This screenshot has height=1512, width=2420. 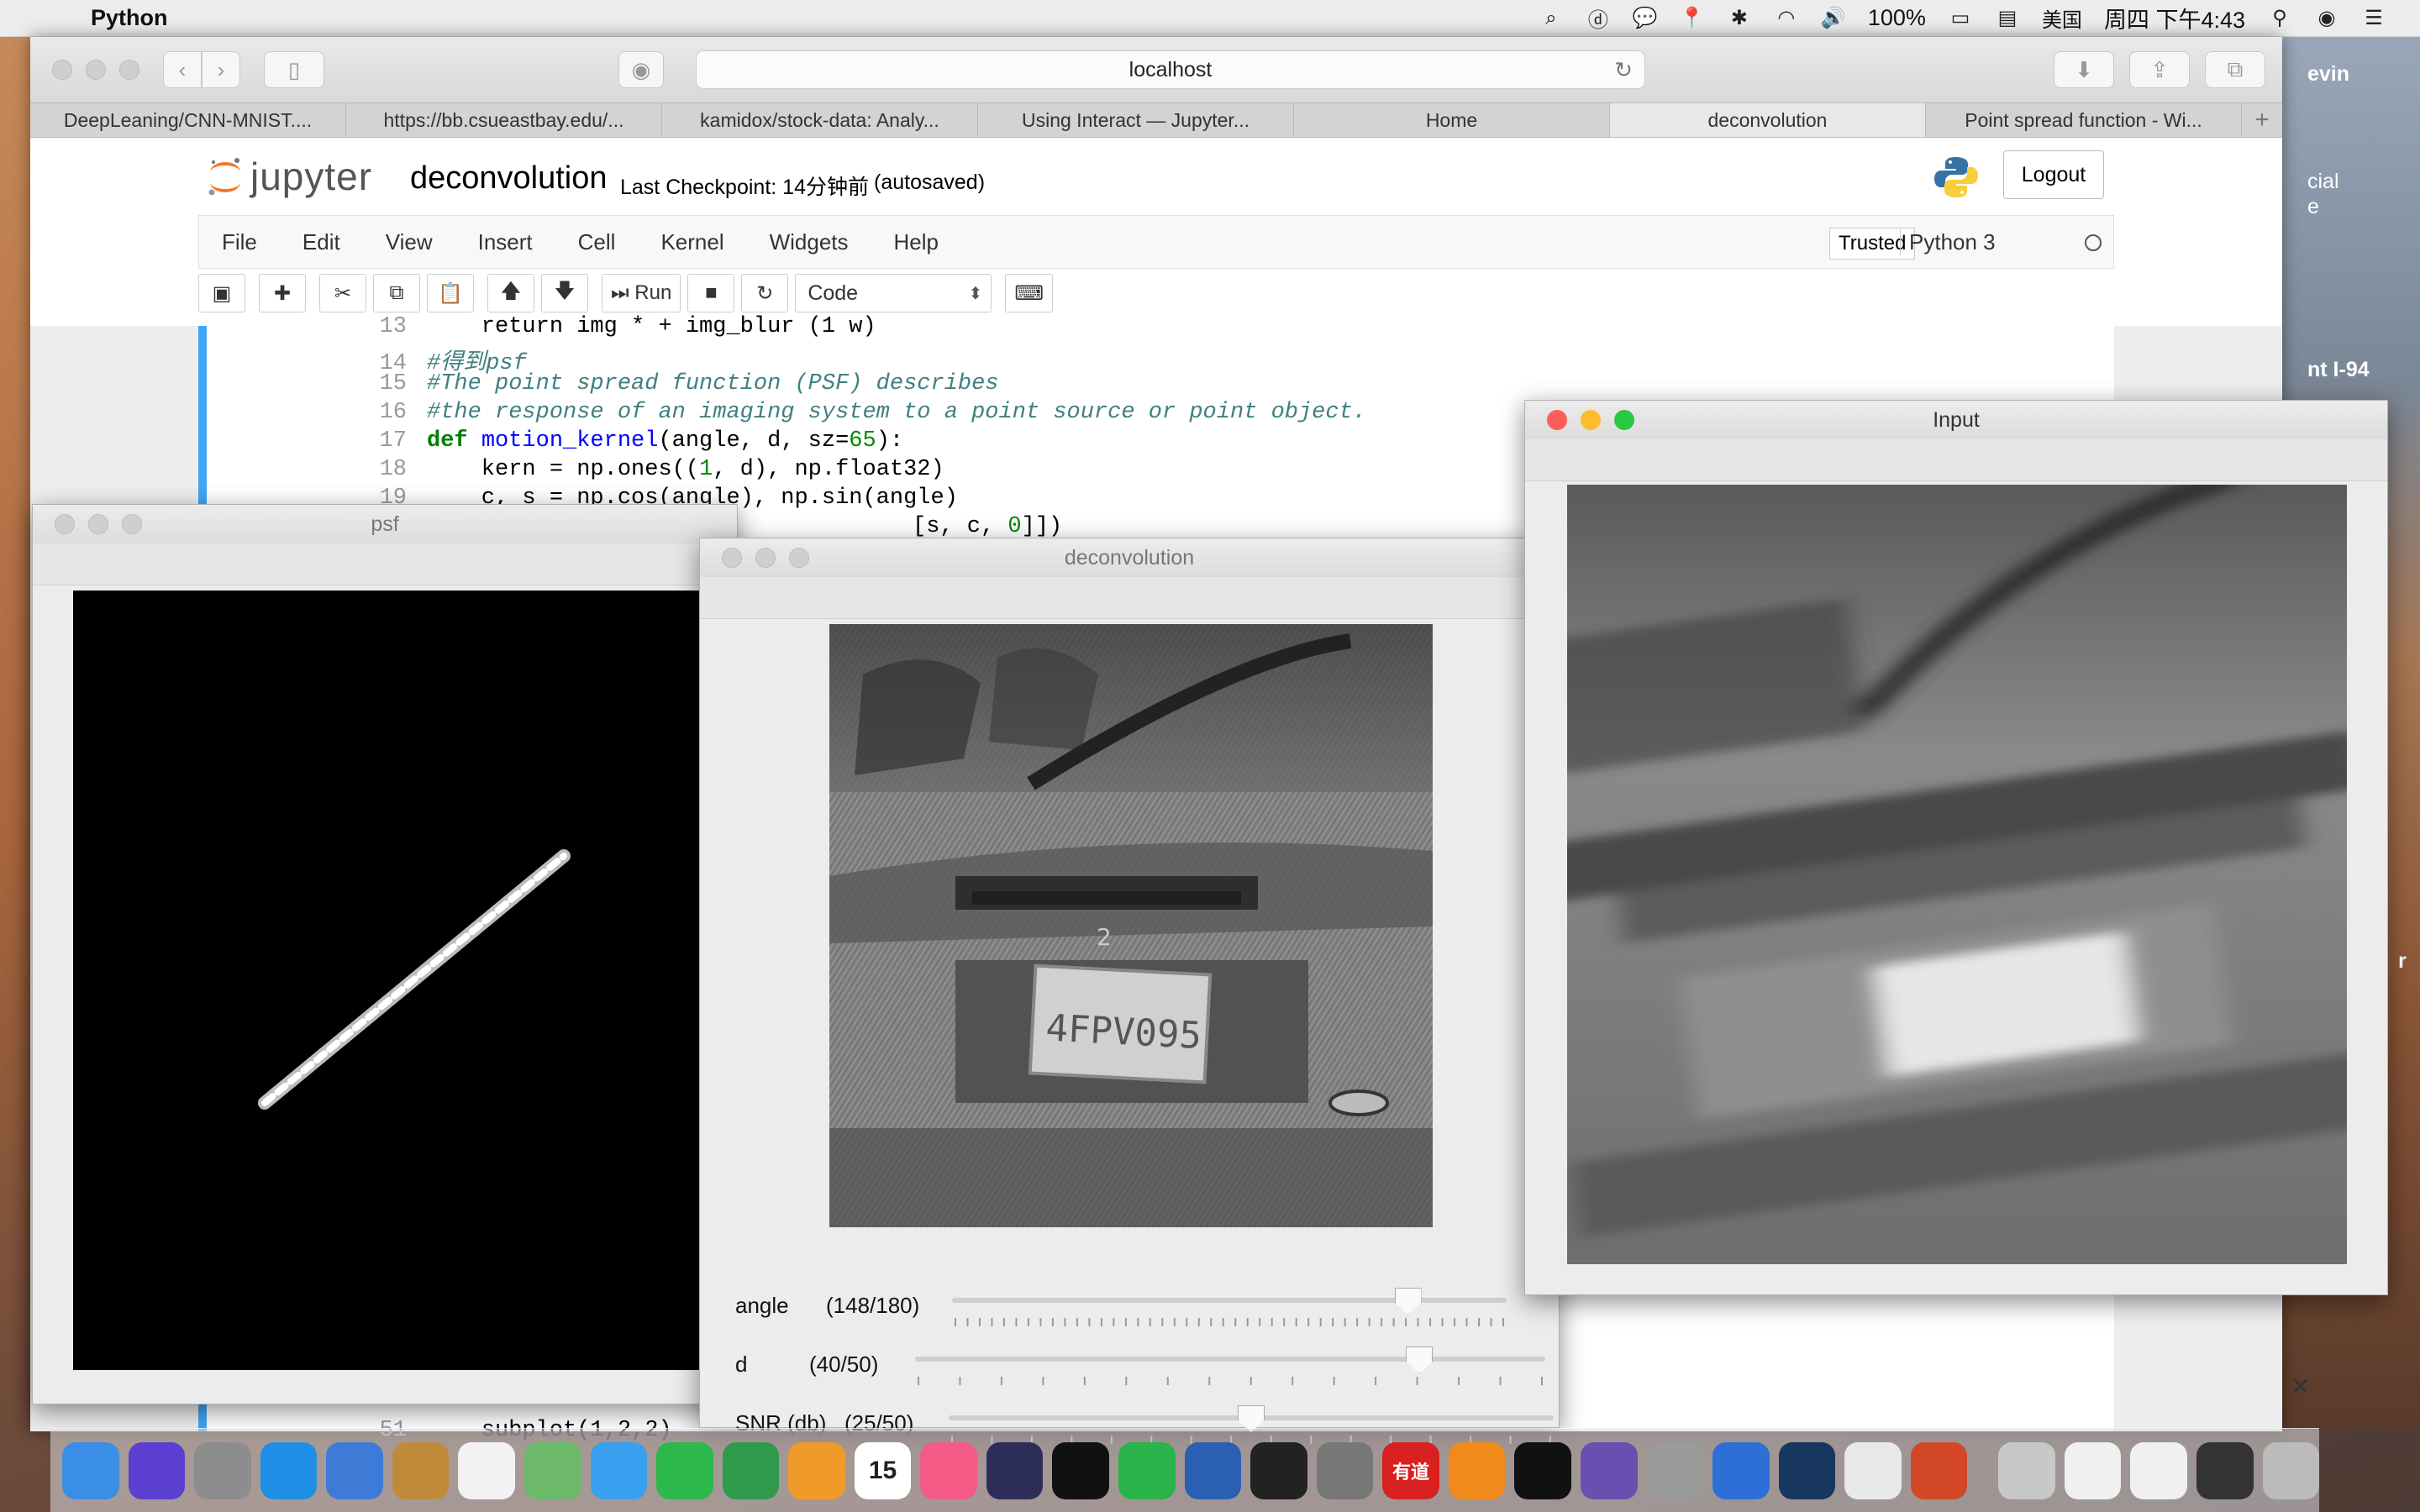 I want to click on pages-icon, so click(x=816, y=1470).